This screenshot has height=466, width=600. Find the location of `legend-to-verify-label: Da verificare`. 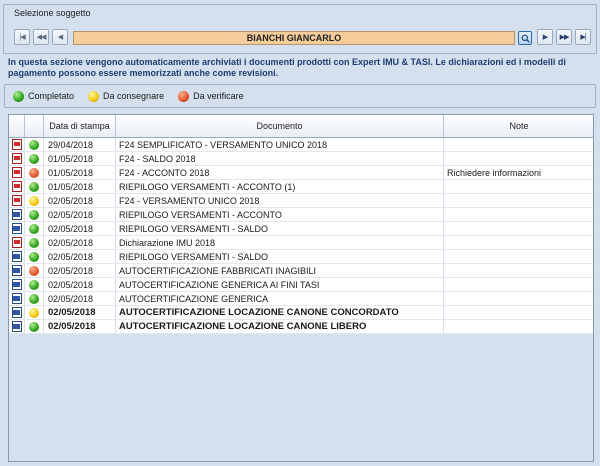

legend-to-verify-label: Da verificare is located at coordinates (218, 96).